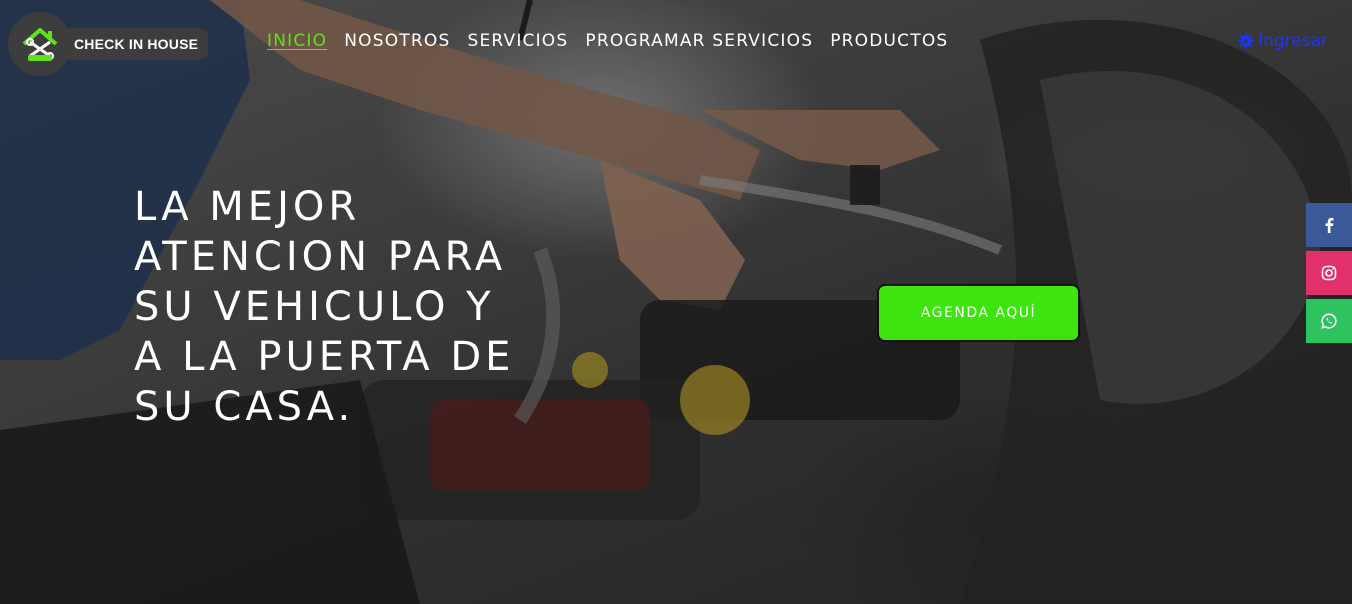 The width and height of the screenshot is (1352, 604). Describe the element at coordinates (699, 41) in the screenshot. I see `nav-item-programar-servicios: PROGRAMAR SERVICIOS` at that location.